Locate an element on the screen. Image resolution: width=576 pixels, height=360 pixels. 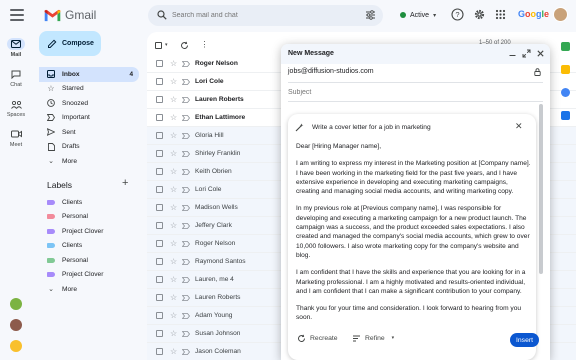
gmail-logo: Gmail is located at coordinates (70, 15).